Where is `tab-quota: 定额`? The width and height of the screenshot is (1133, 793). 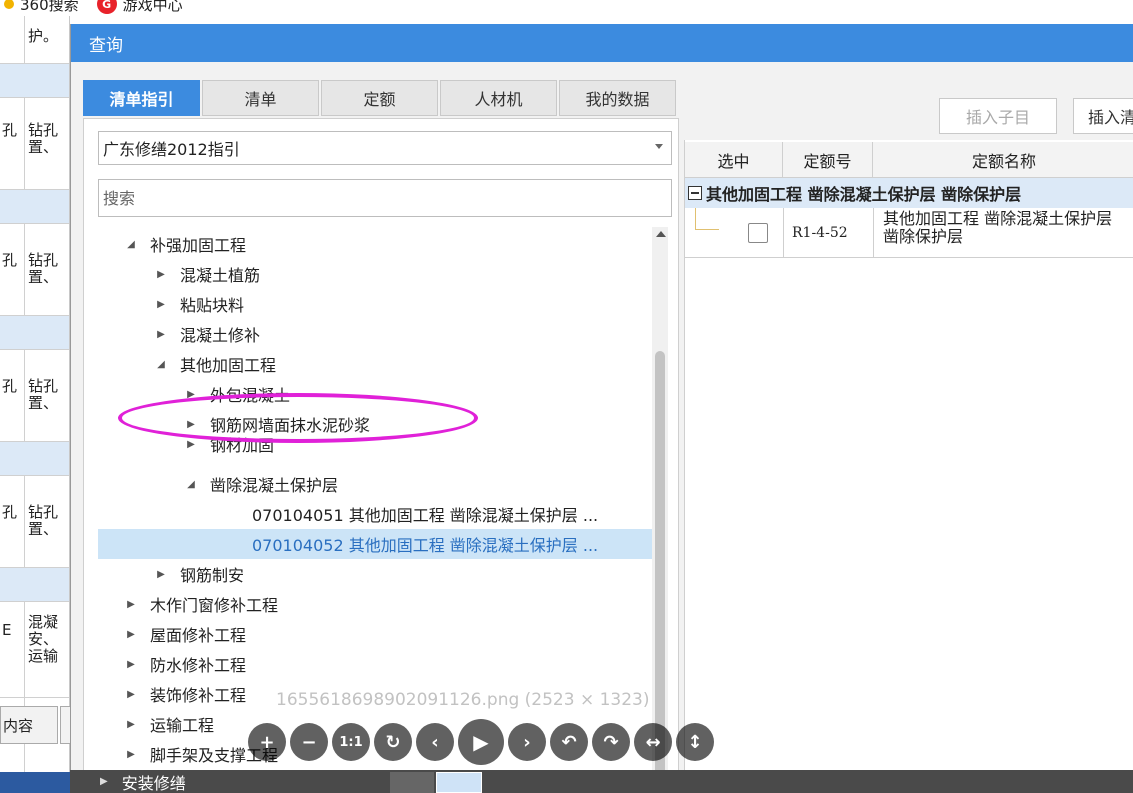
tab-quota: 定额 is located at coordinates (379, 98).